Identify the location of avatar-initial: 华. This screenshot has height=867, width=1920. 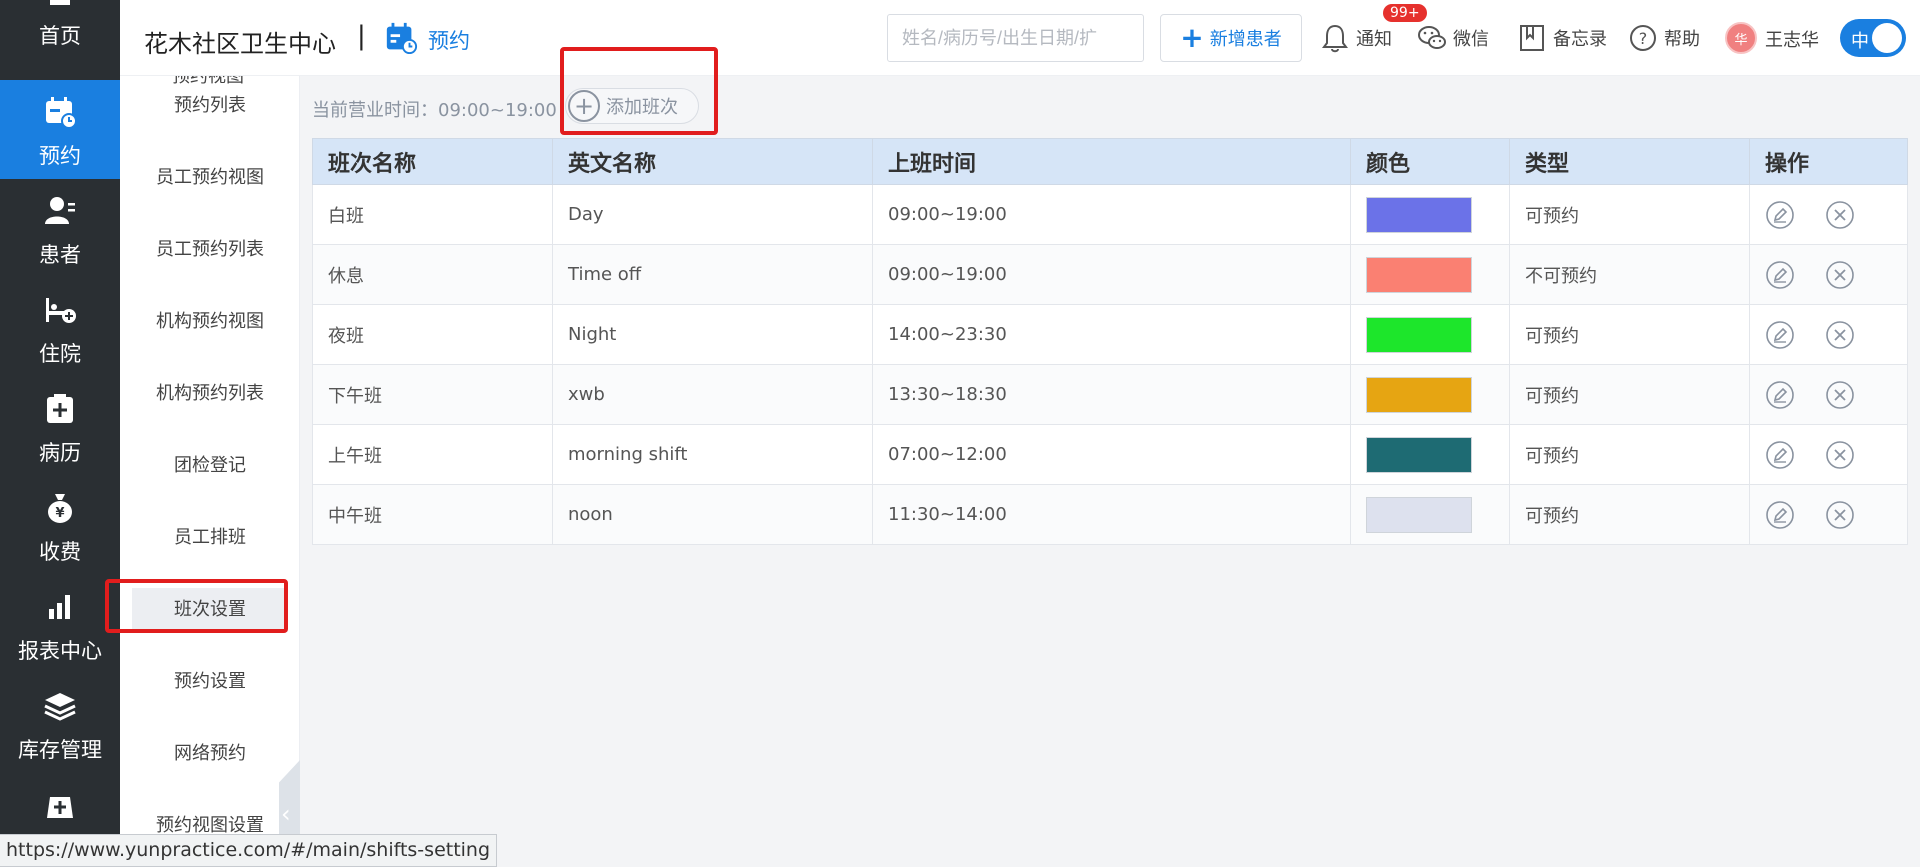
(1741, 40).